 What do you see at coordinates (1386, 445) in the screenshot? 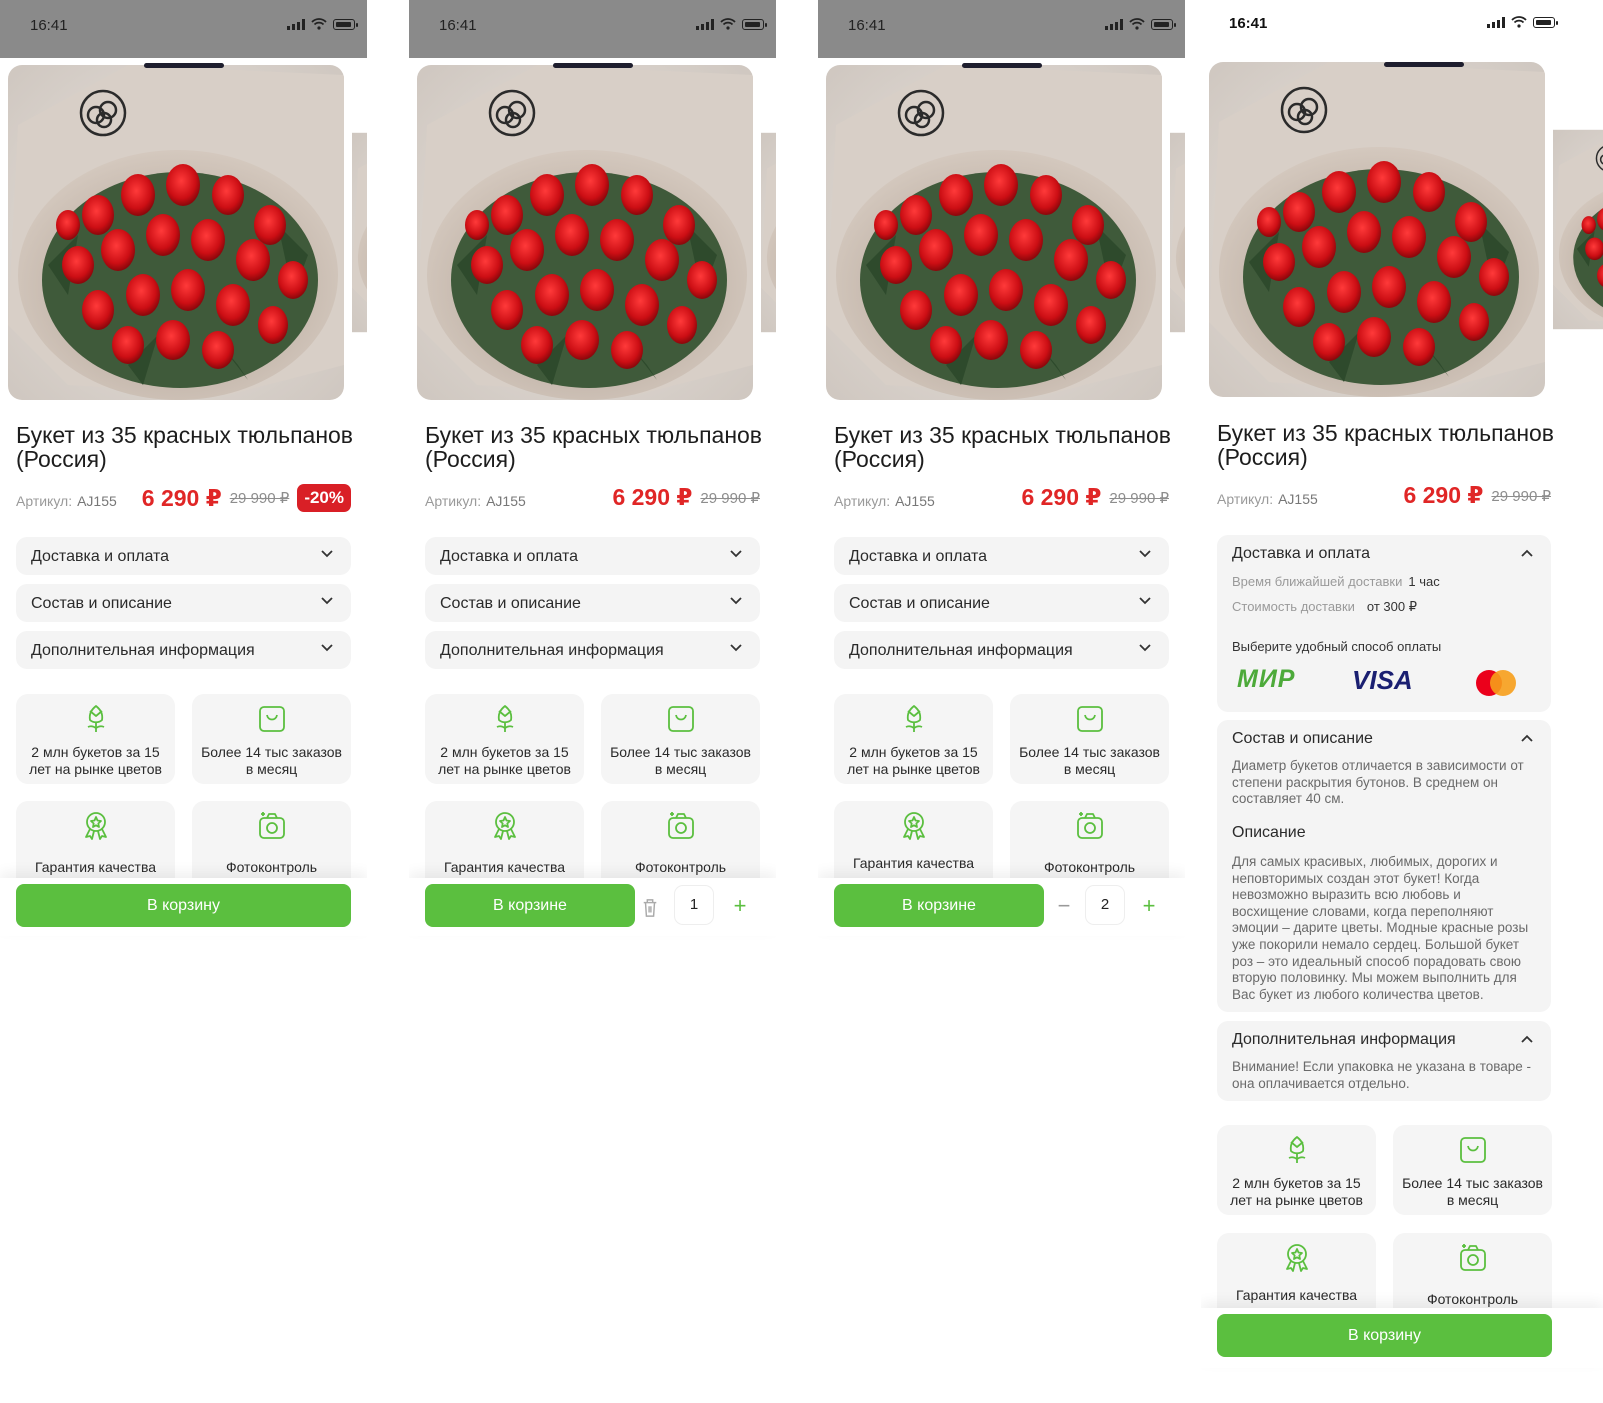
I see `product-title: Букет из 35 красных тюльпанов (Россия)` at bounding box center [1386, 445].